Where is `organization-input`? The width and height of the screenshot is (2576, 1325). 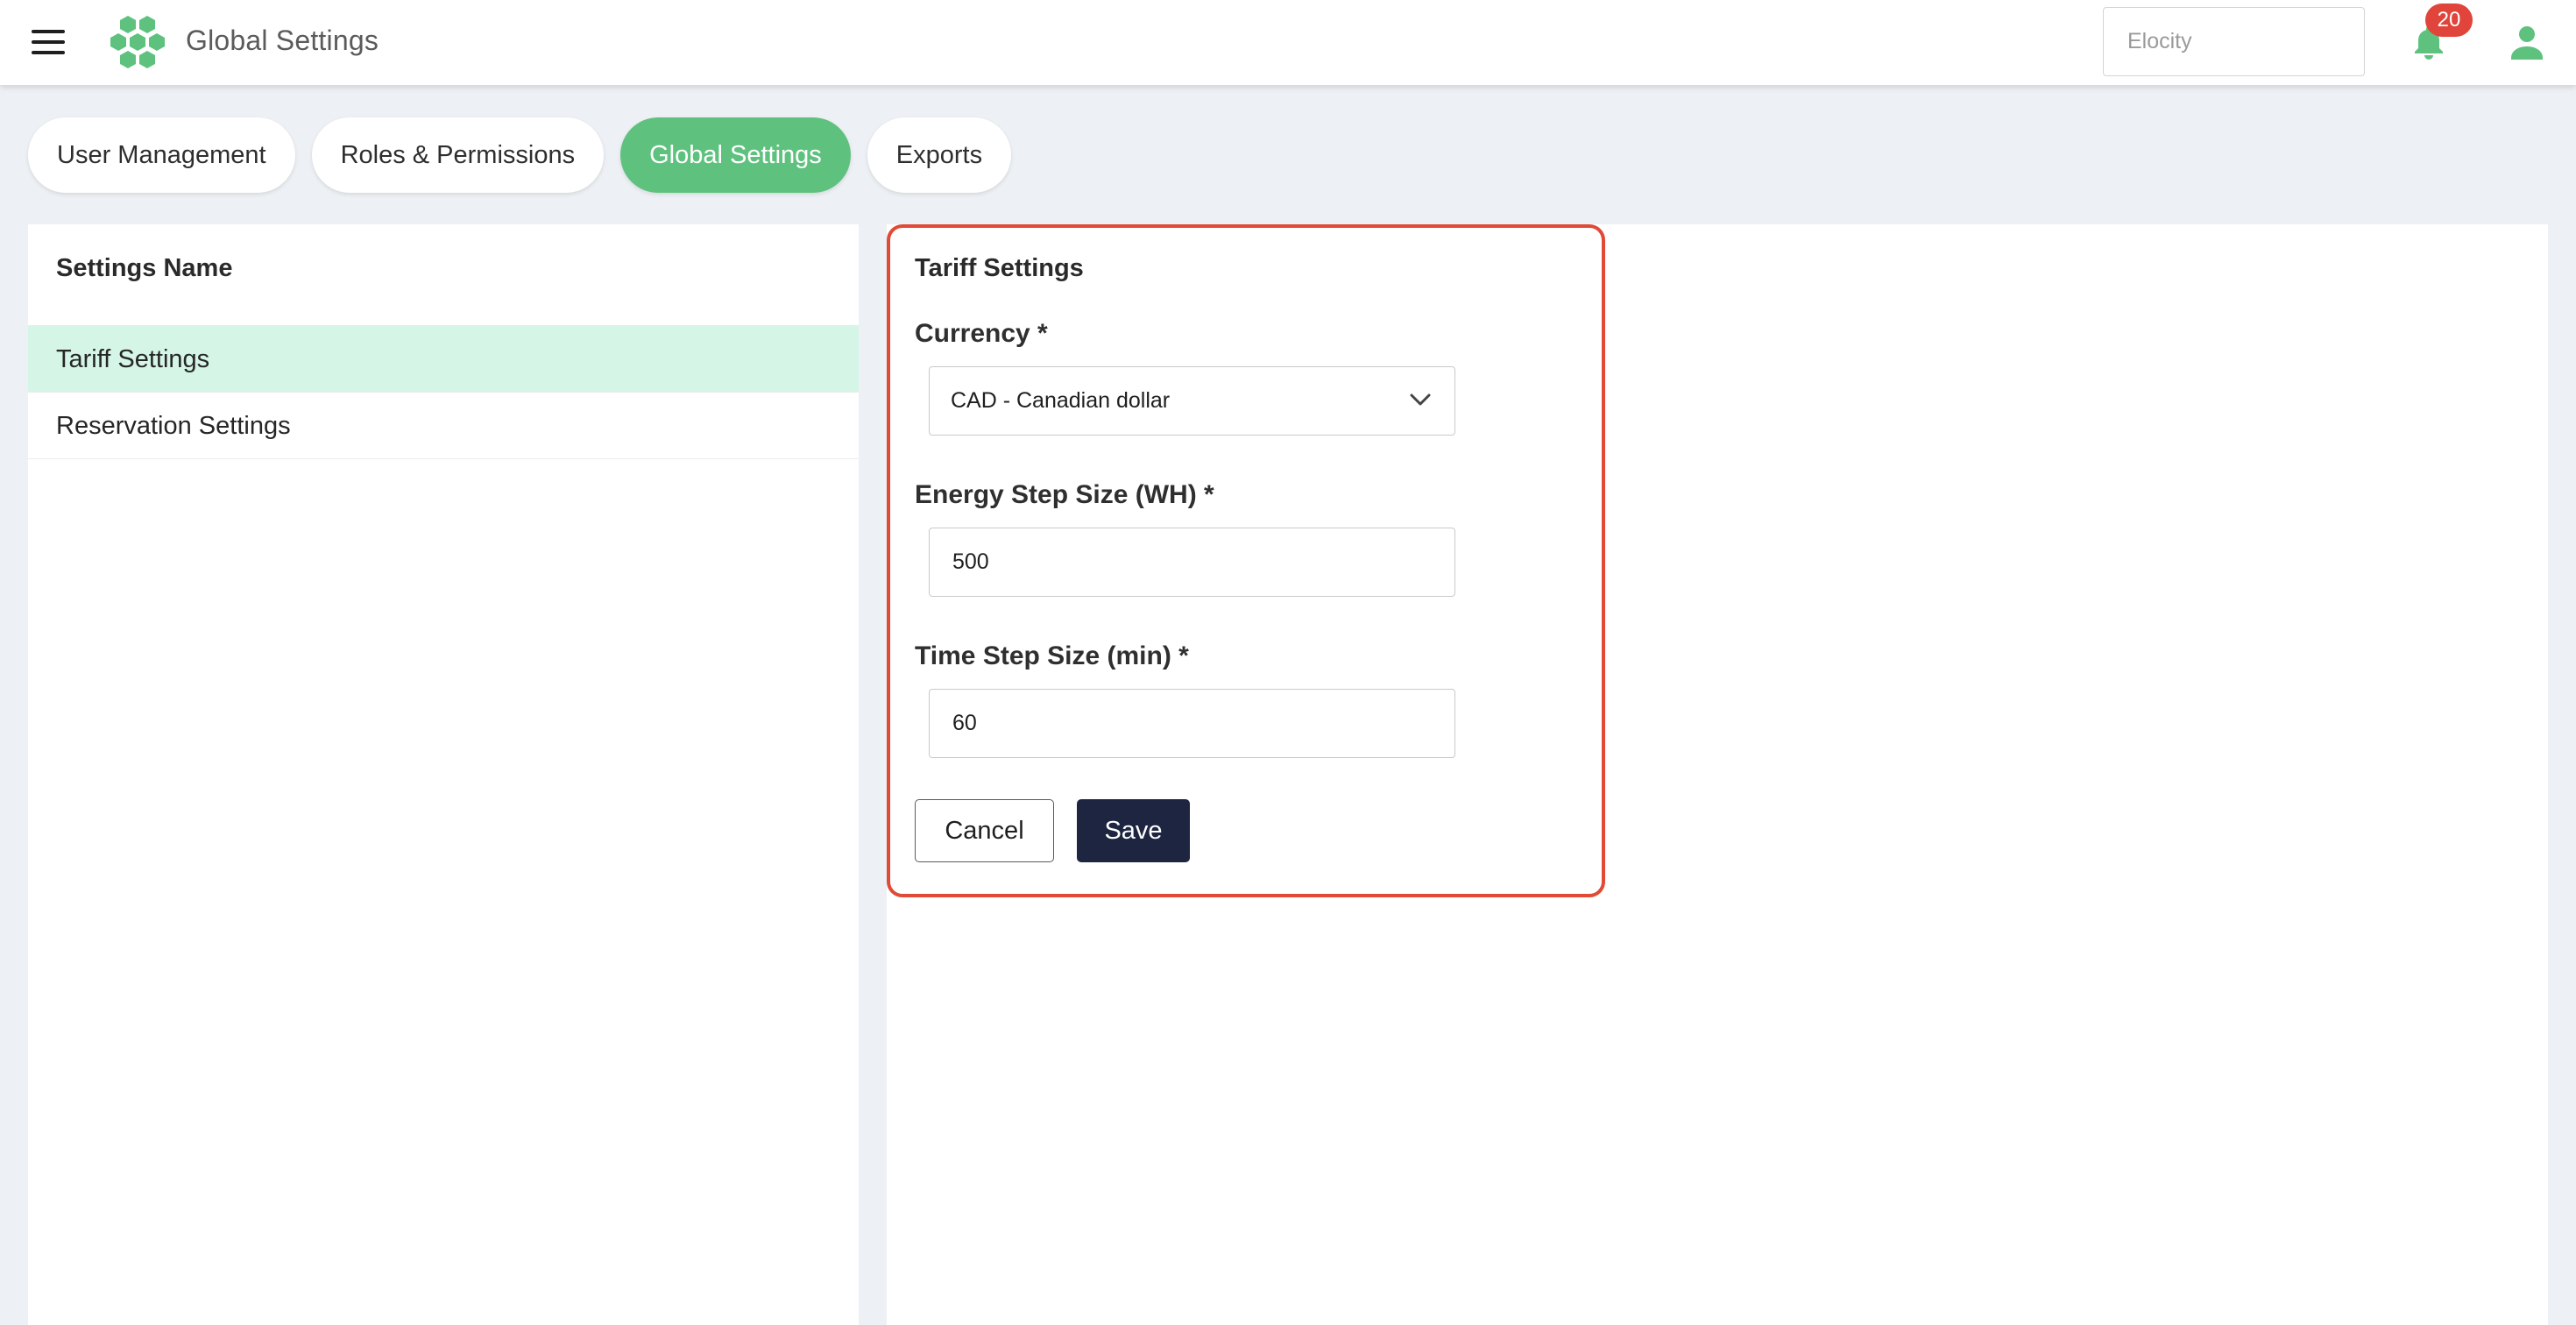 organization-input is located at coordinates (2234, 41).